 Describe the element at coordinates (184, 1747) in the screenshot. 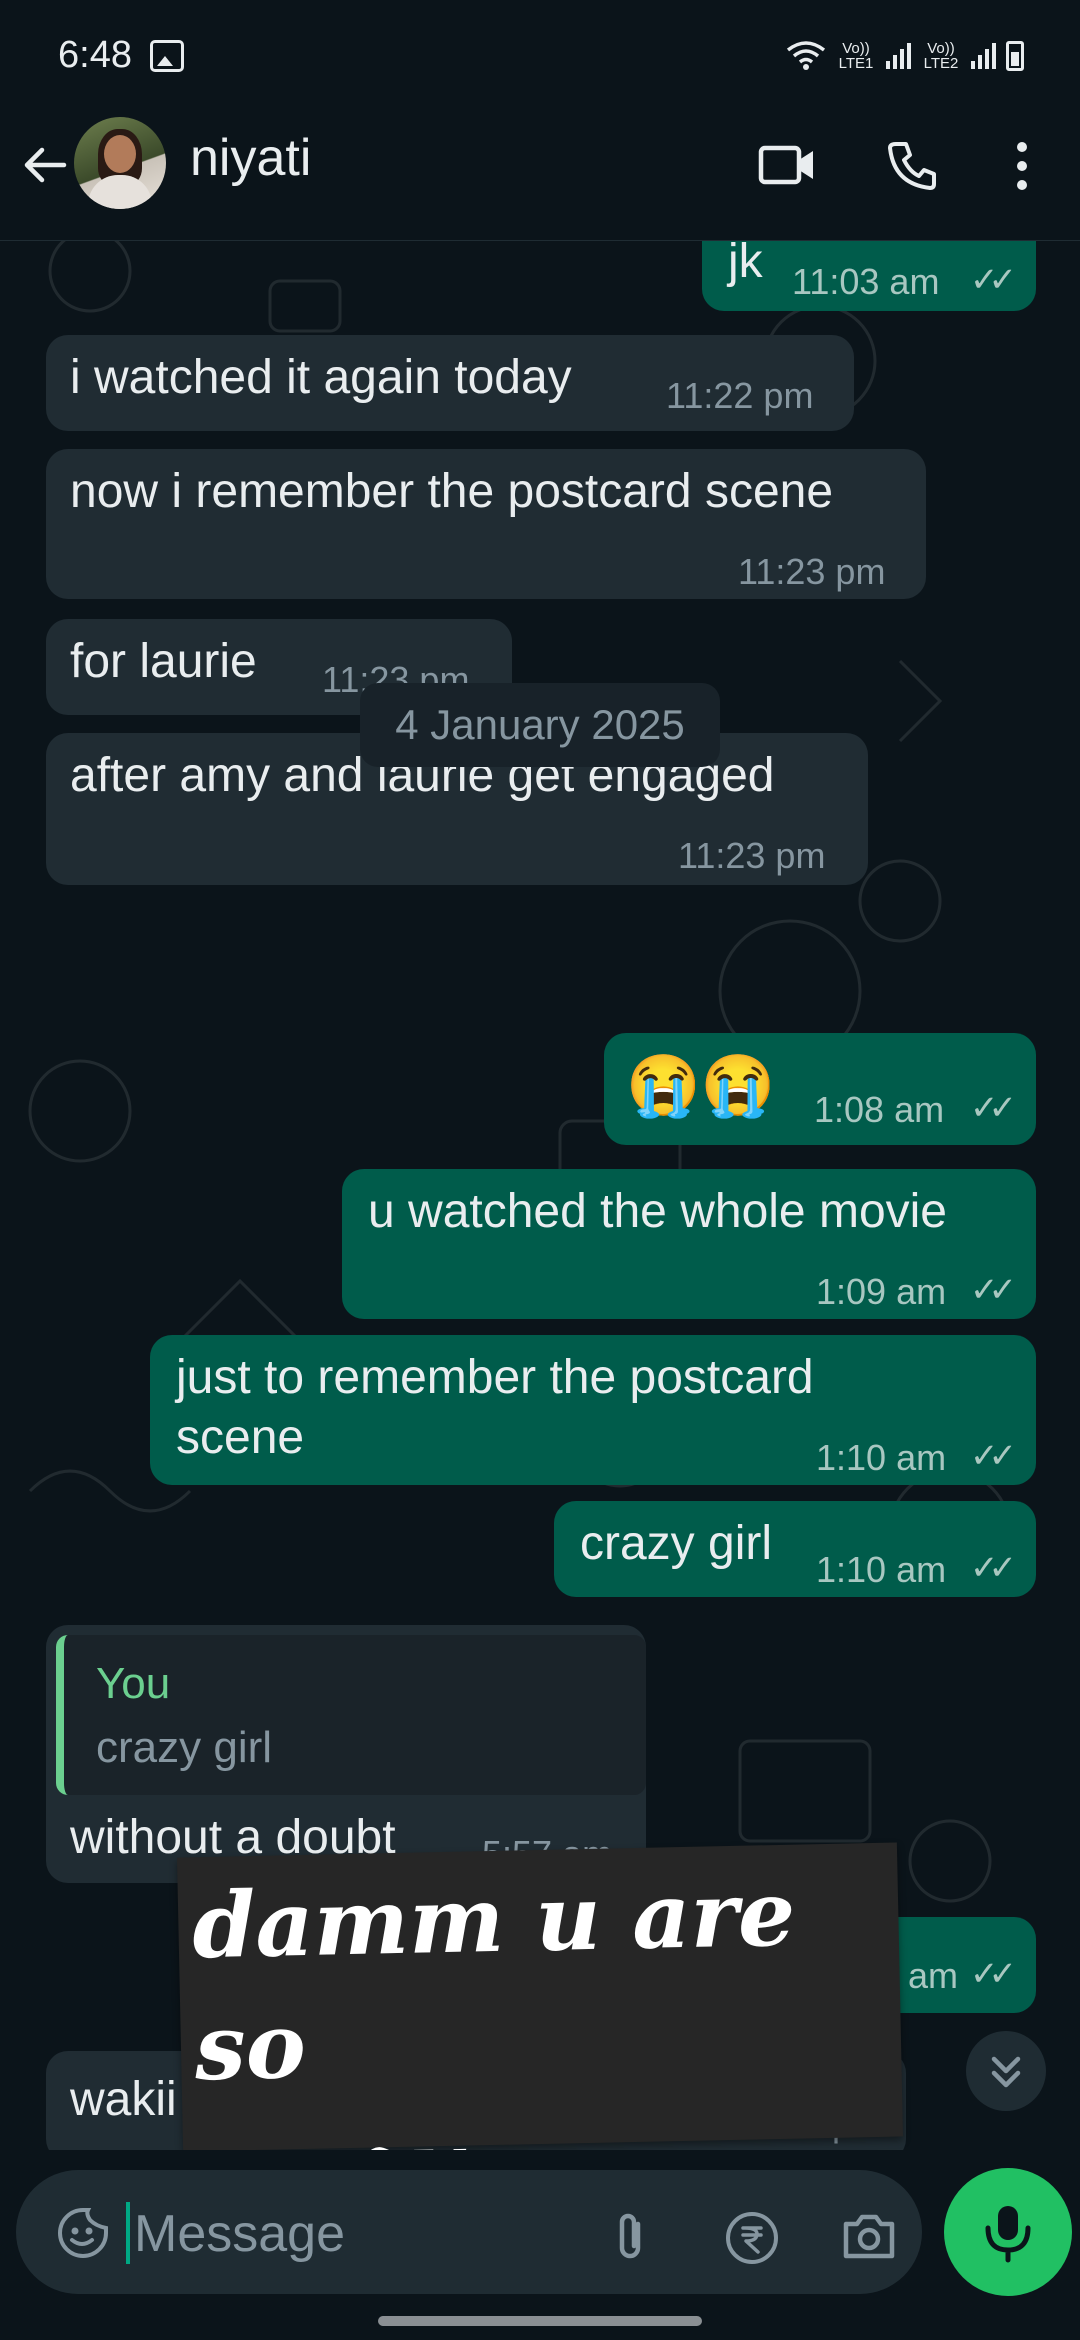

I see `quoted-text: crazy girl` at that location.